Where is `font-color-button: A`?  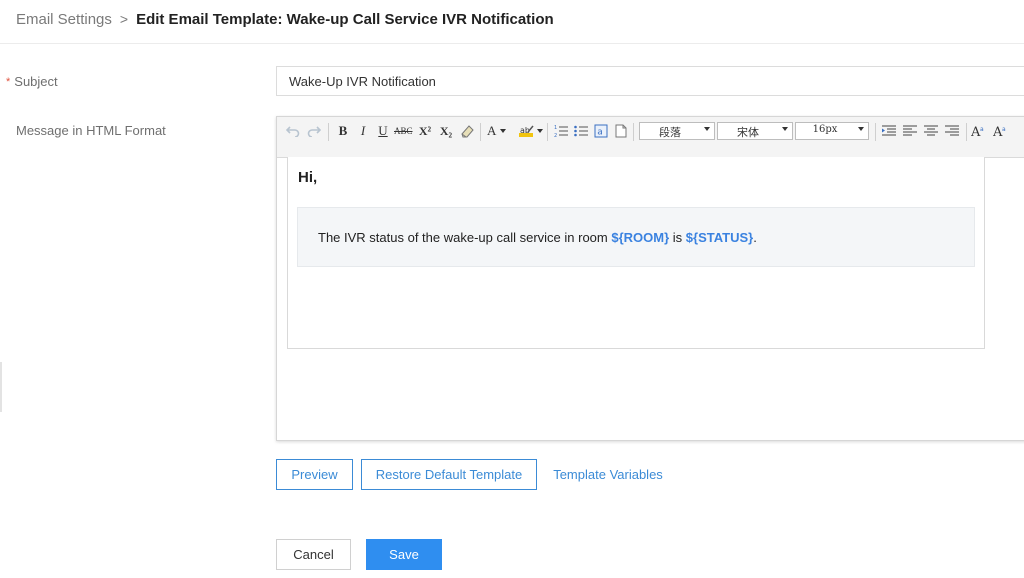 font-color-button: A is located at coordinates (500, 131).